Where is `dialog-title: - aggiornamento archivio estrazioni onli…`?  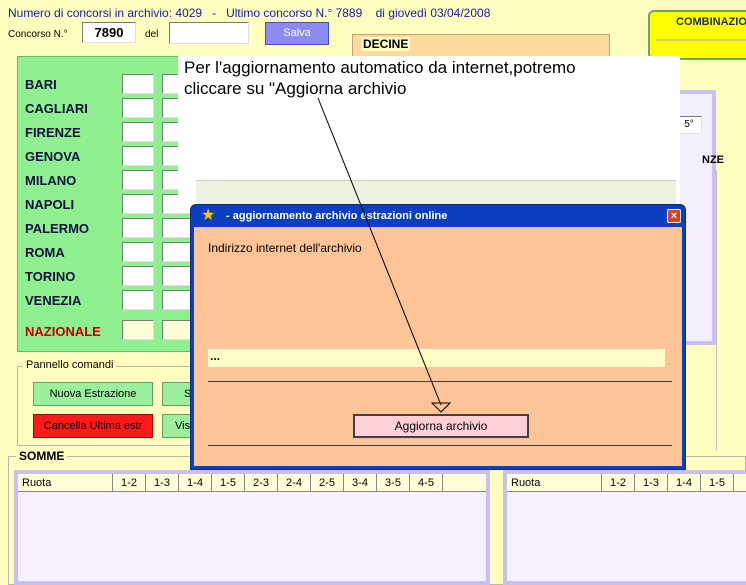 dialog-title: - aggiornamento archivio estrazioni onli… is located at coordinates (335, 216).